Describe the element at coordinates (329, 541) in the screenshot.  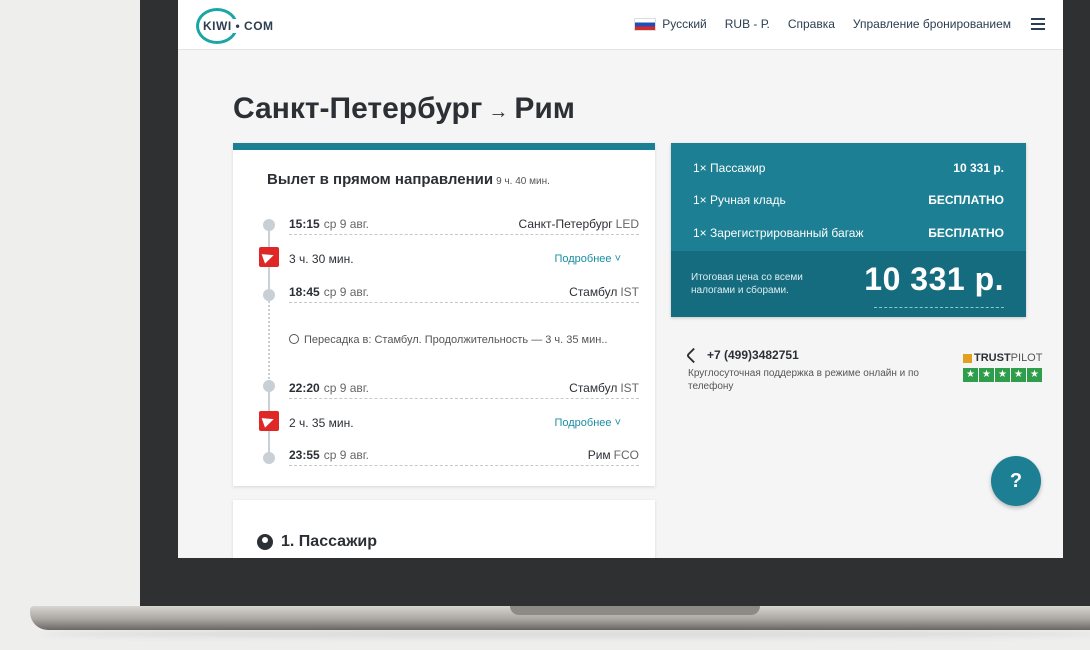
I see `passenger-title-text: 1. Пассажир` at that location.